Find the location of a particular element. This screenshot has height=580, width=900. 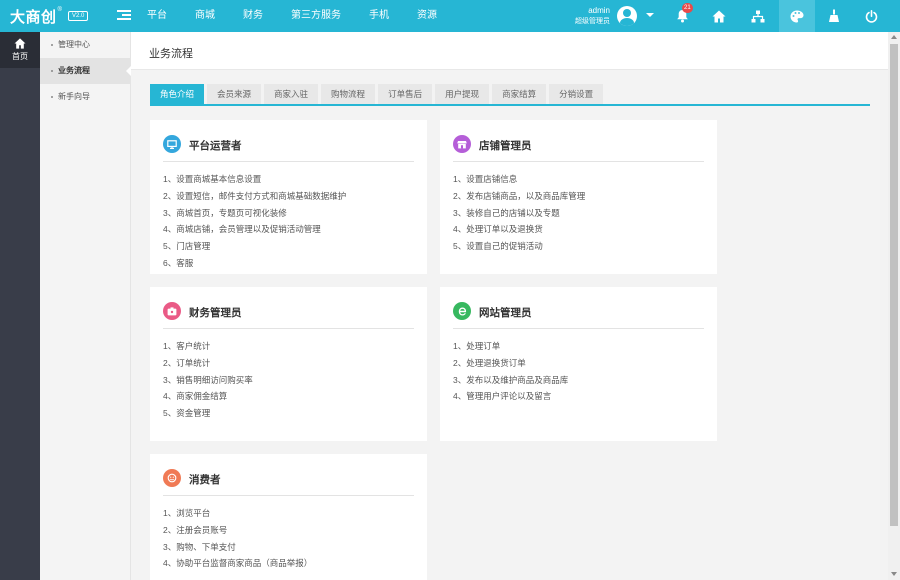

user-icon is located at coordinates (172, 478).